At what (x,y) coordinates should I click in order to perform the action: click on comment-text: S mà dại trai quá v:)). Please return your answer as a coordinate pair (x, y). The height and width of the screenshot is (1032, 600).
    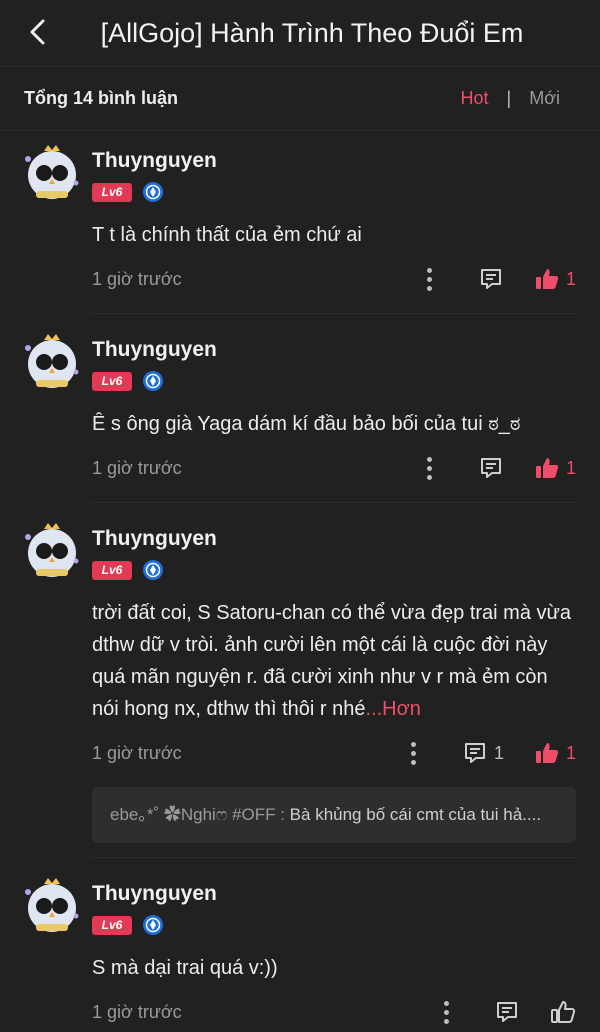
    Looking at the image, I should click on (185, 968).